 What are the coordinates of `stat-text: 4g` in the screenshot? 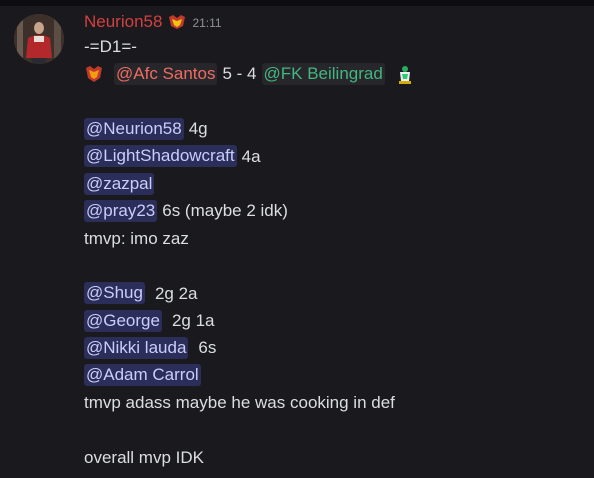 It's located at (198, 129).